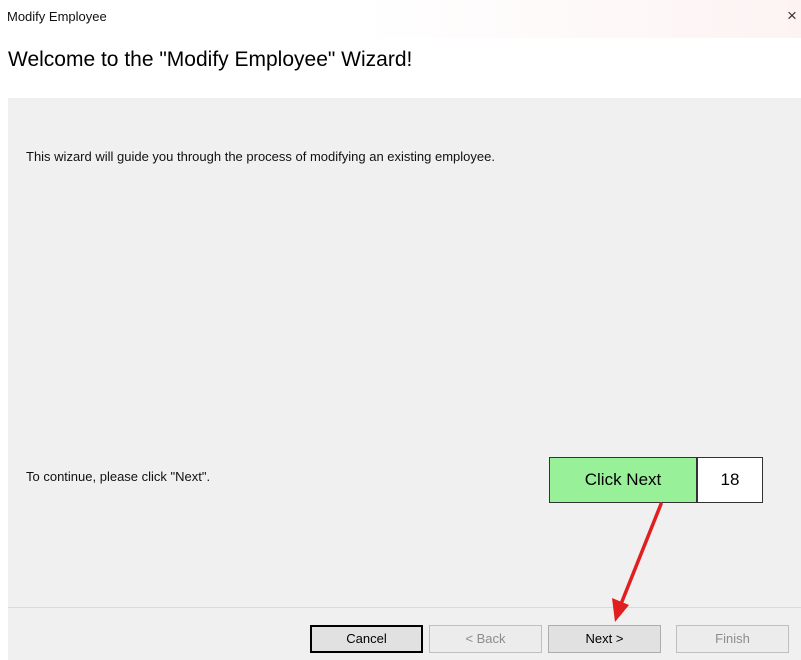 The height and width of the screenshot is (660, 801). I want to click on title-bar: Modify Employee ×, so click(400, 19).